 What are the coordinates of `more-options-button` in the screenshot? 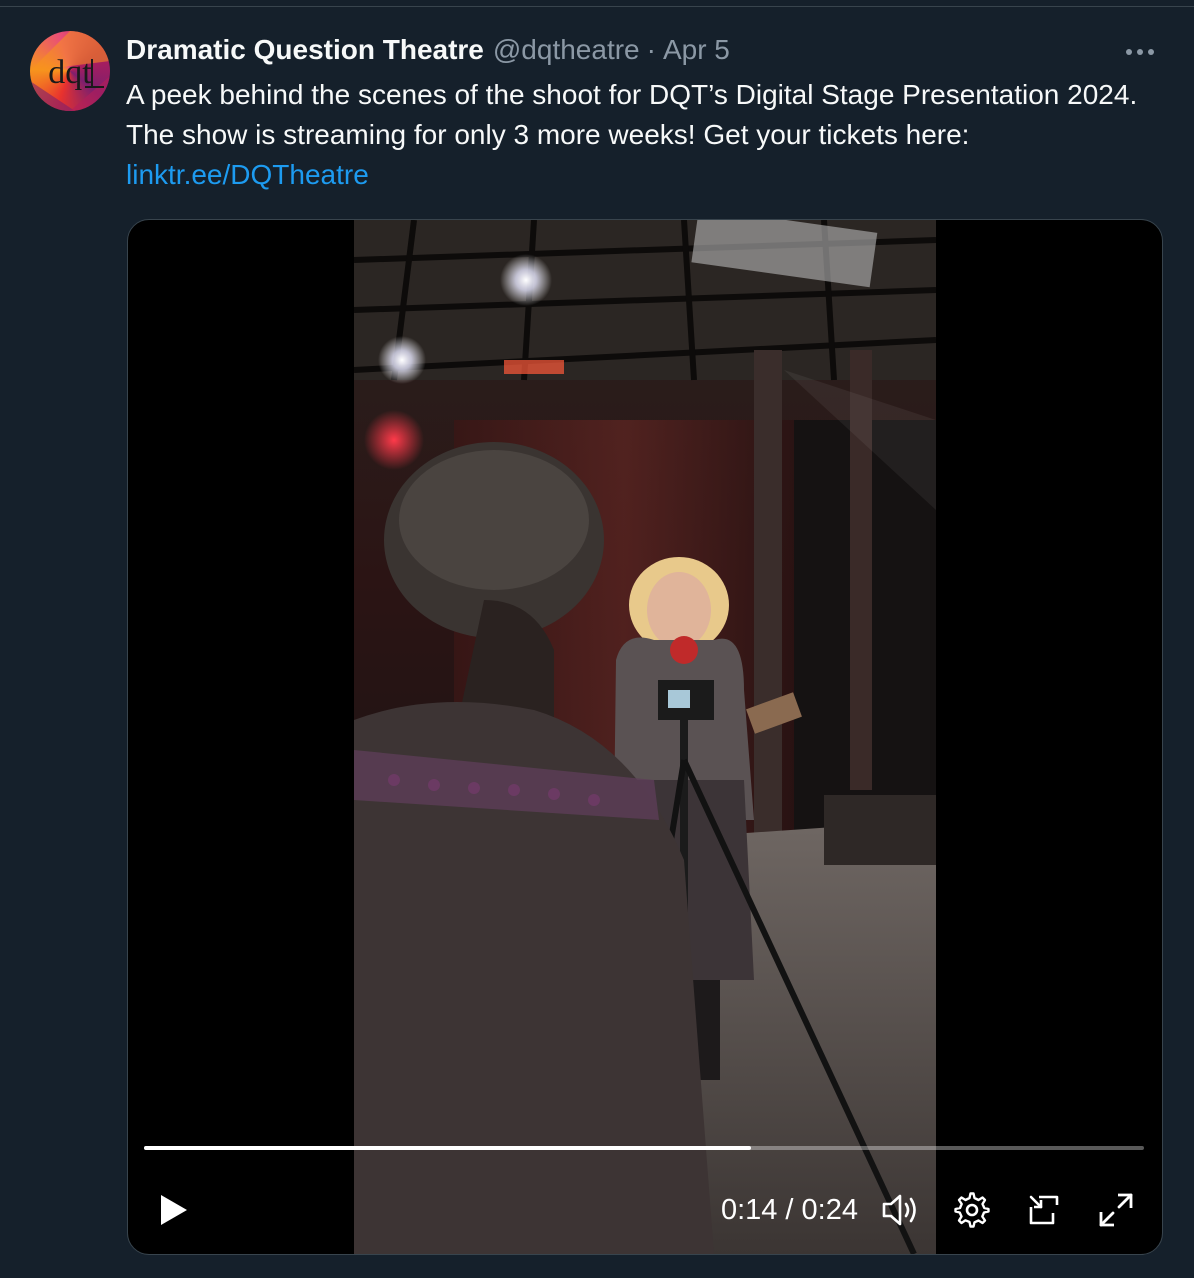 It's located at (1140, 52).